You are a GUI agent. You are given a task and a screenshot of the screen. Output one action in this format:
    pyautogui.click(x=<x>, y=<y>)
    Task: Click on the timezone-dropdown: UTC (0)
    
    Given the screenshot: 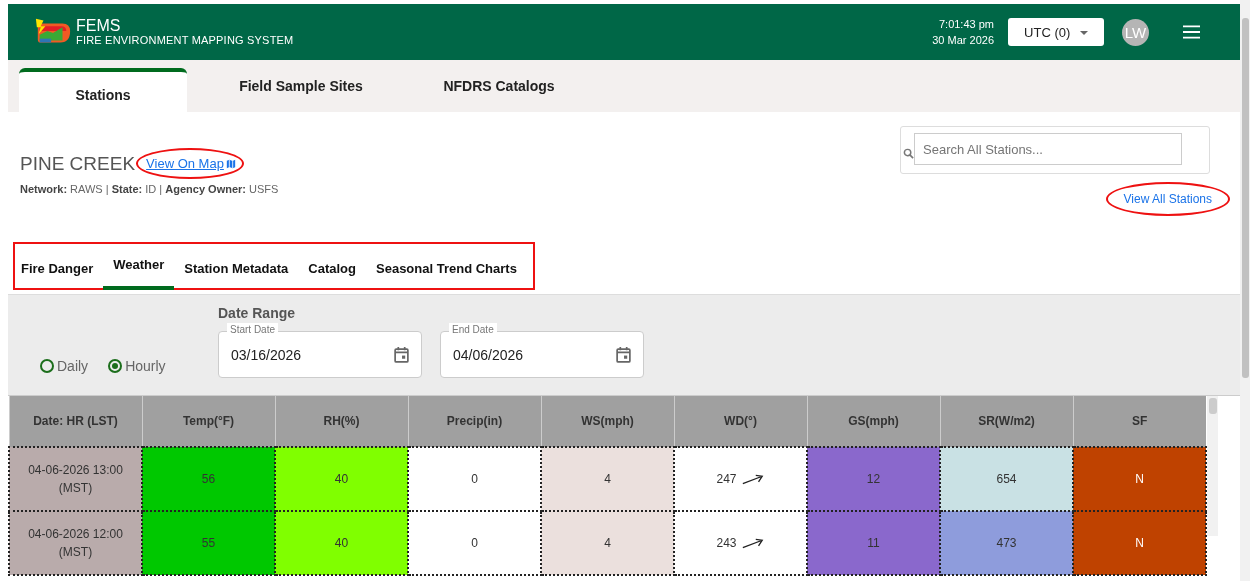 What is the action you would take?
    pyautogui.click(x=1056, y=32)
    